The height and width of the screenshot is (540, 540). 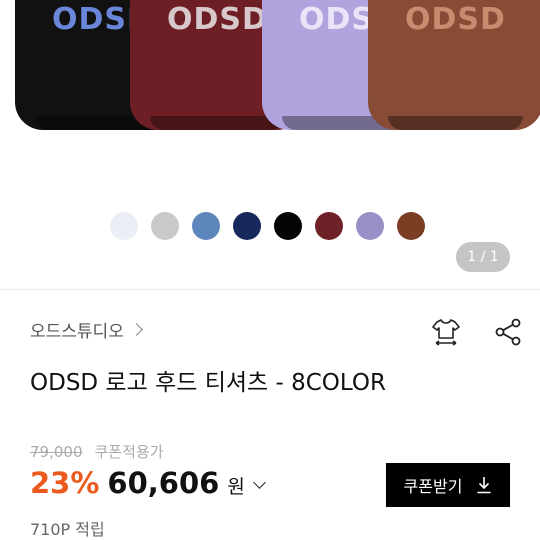 I want to click on sale-price: 60,606, so click(x=163, y=483).